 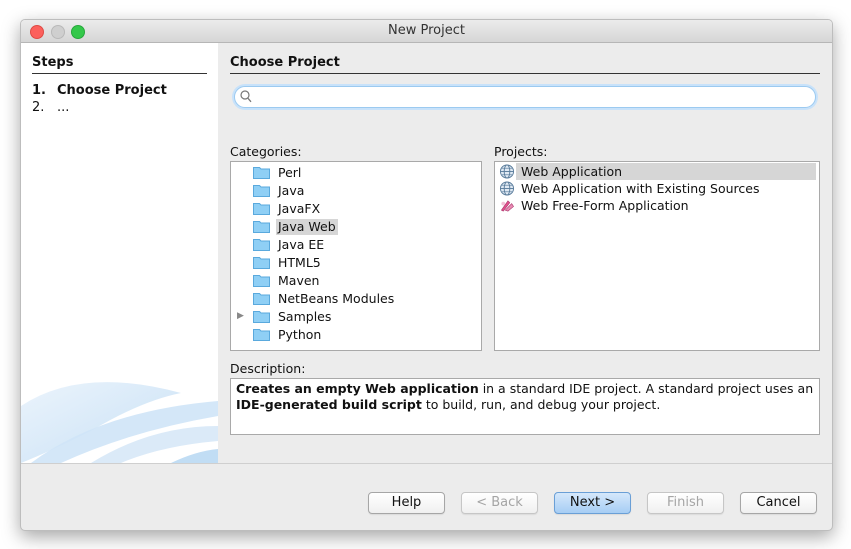 What do you see at coordinates (529, 96) in the screenshot?
I see `search-input` at bounding box center [529, 96].